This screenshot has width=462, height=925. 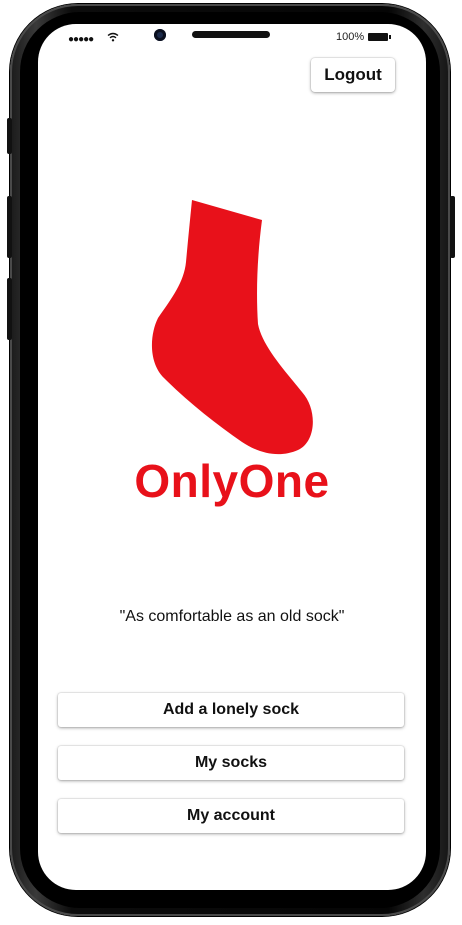 I want to click on status-bar: ●●●●● 100%, so click(x=232, y=38).